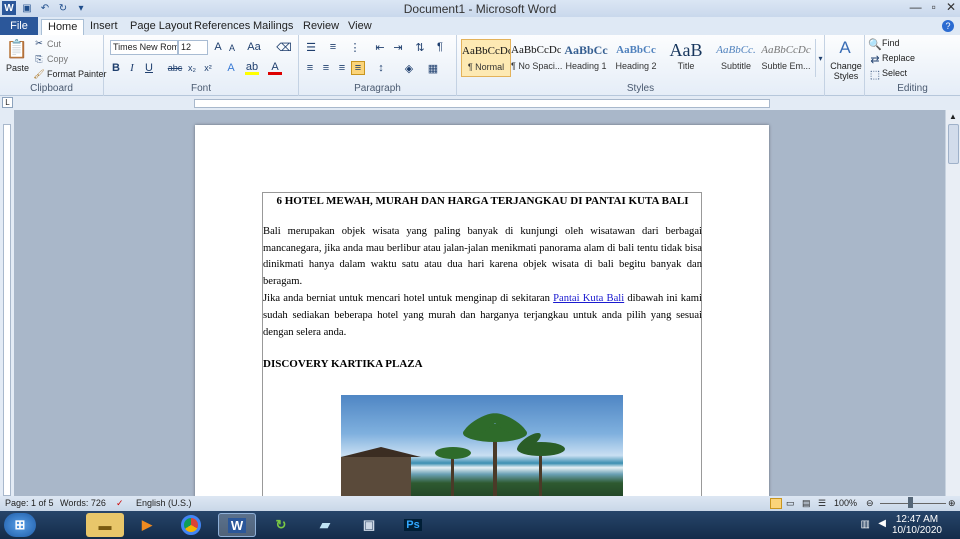 Image resolution: width=960 pixels, height=539 pixels. What do you see at coordinates (953, 144) in the screenshot?
I see `scroll-thumb` at bounding box center [953, 144].